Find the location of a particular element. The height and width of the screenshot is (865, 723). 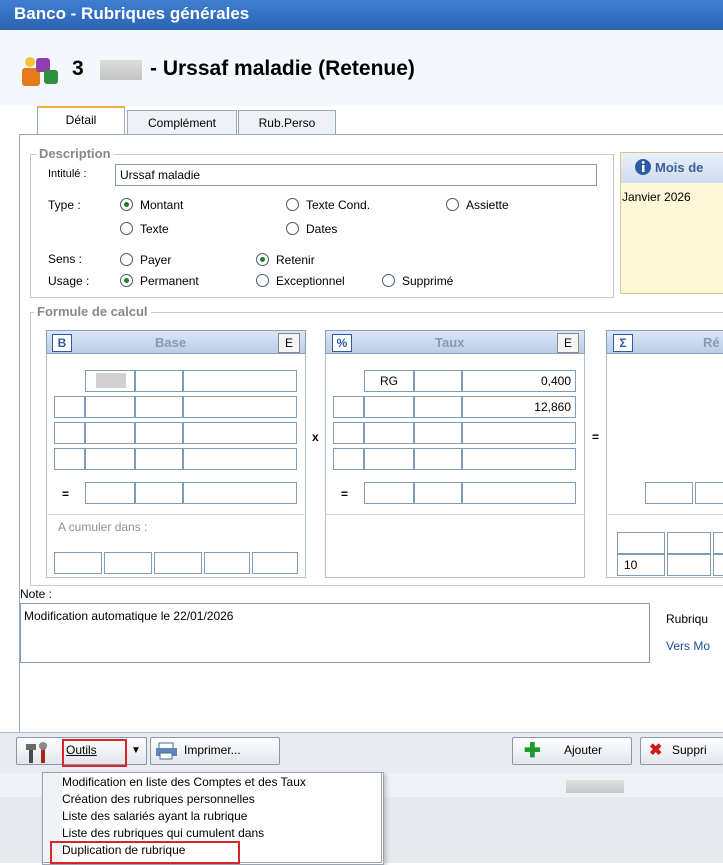

menu-item-liste-salaries: Liste des salariés ayant la rubrique is located at coordinates (154, 816).